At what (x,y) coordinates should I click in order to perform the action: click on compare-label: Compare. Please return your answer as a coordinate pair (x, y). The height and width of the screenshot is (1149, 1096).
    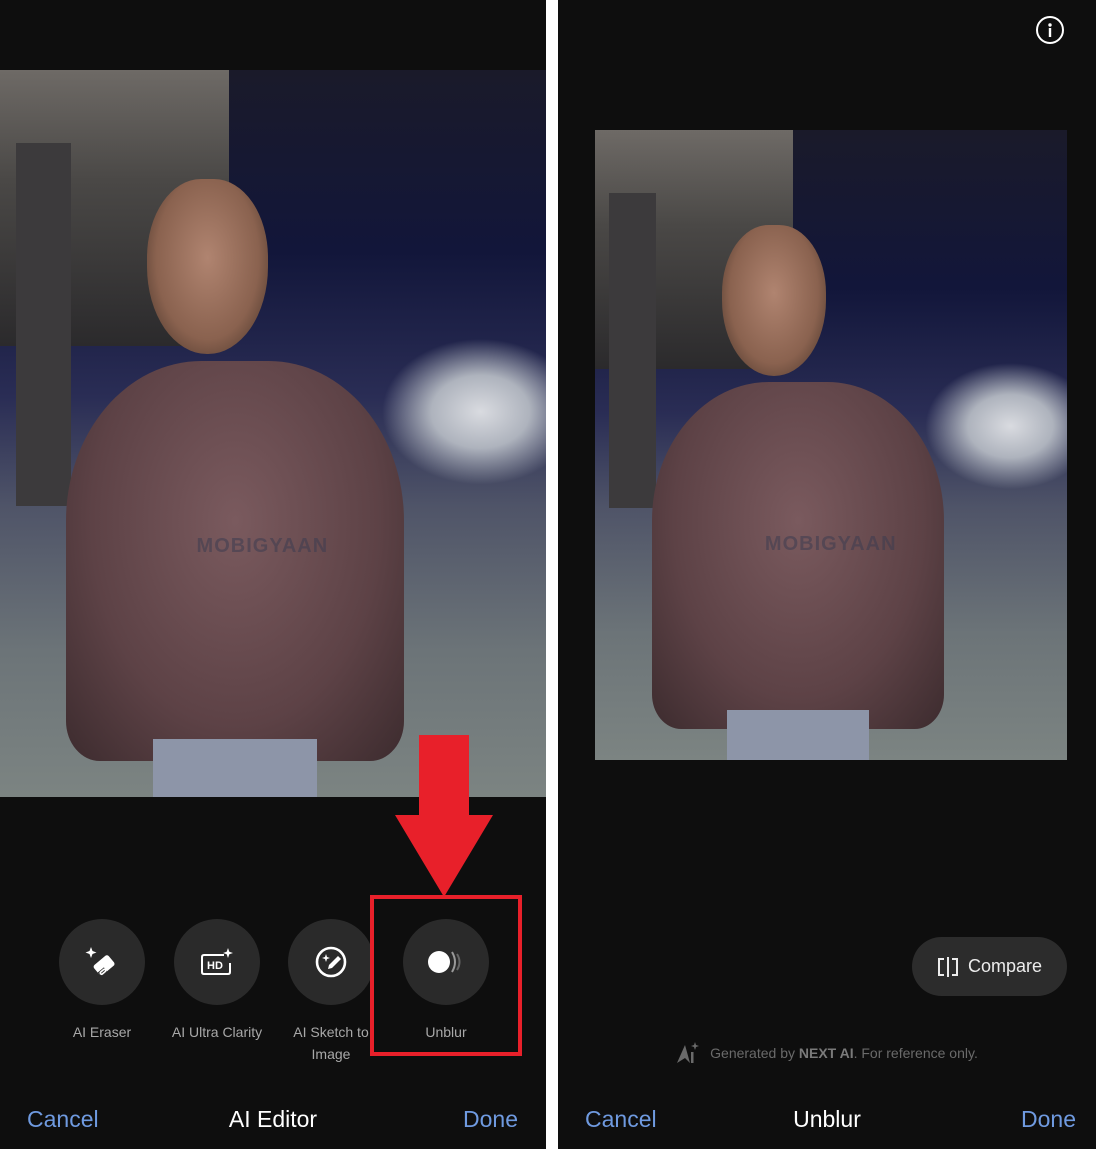
    Looking at the image, I should click on (1005, 966).